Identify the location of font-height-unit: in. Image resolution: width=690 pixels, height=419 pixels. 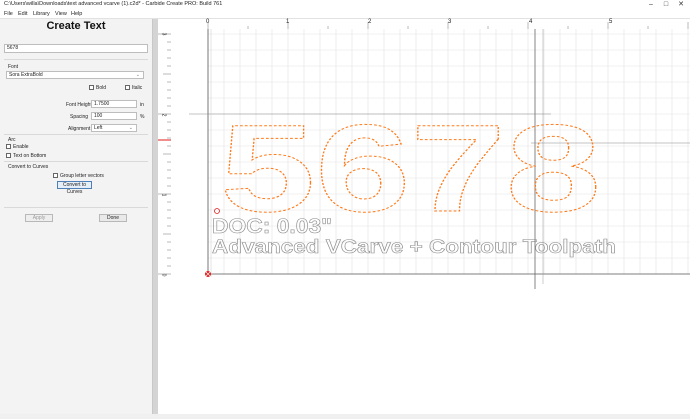
(142, 105).